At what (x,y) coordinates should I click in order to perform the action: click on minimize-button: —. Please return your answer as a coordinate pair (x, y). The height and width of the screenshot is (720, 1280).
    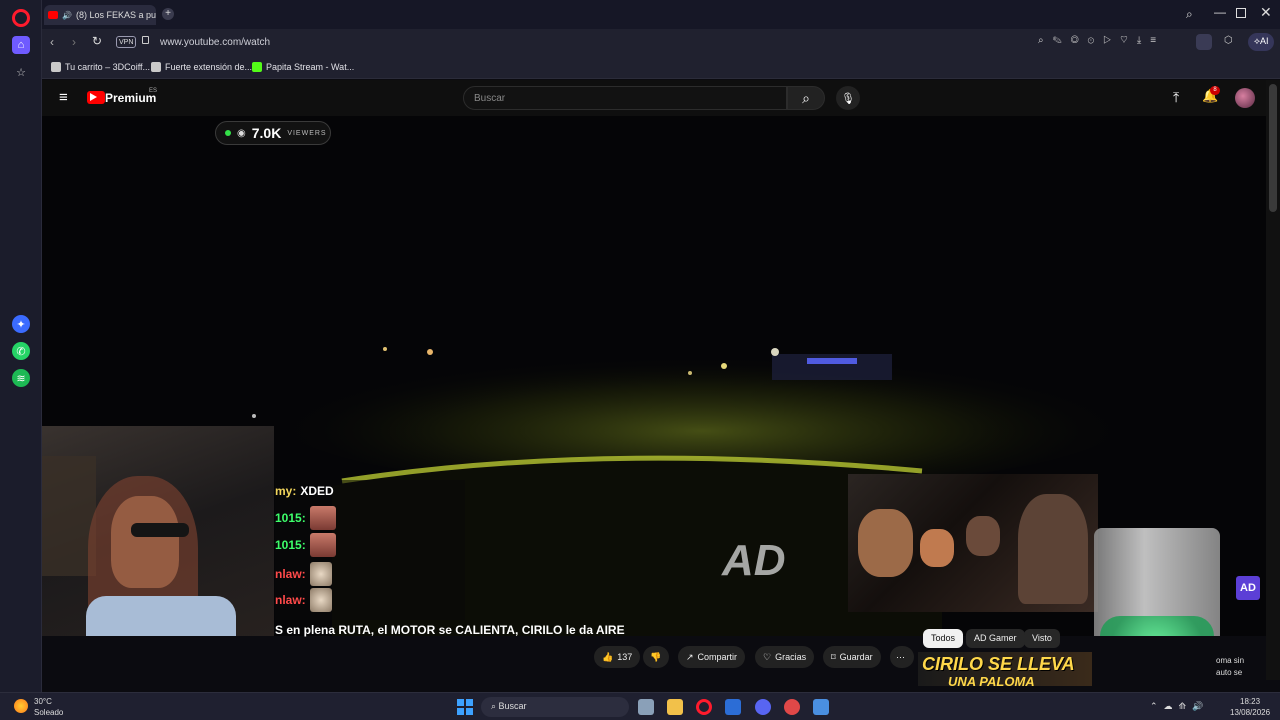
    Looking at the image, I should click on (1220, 12).